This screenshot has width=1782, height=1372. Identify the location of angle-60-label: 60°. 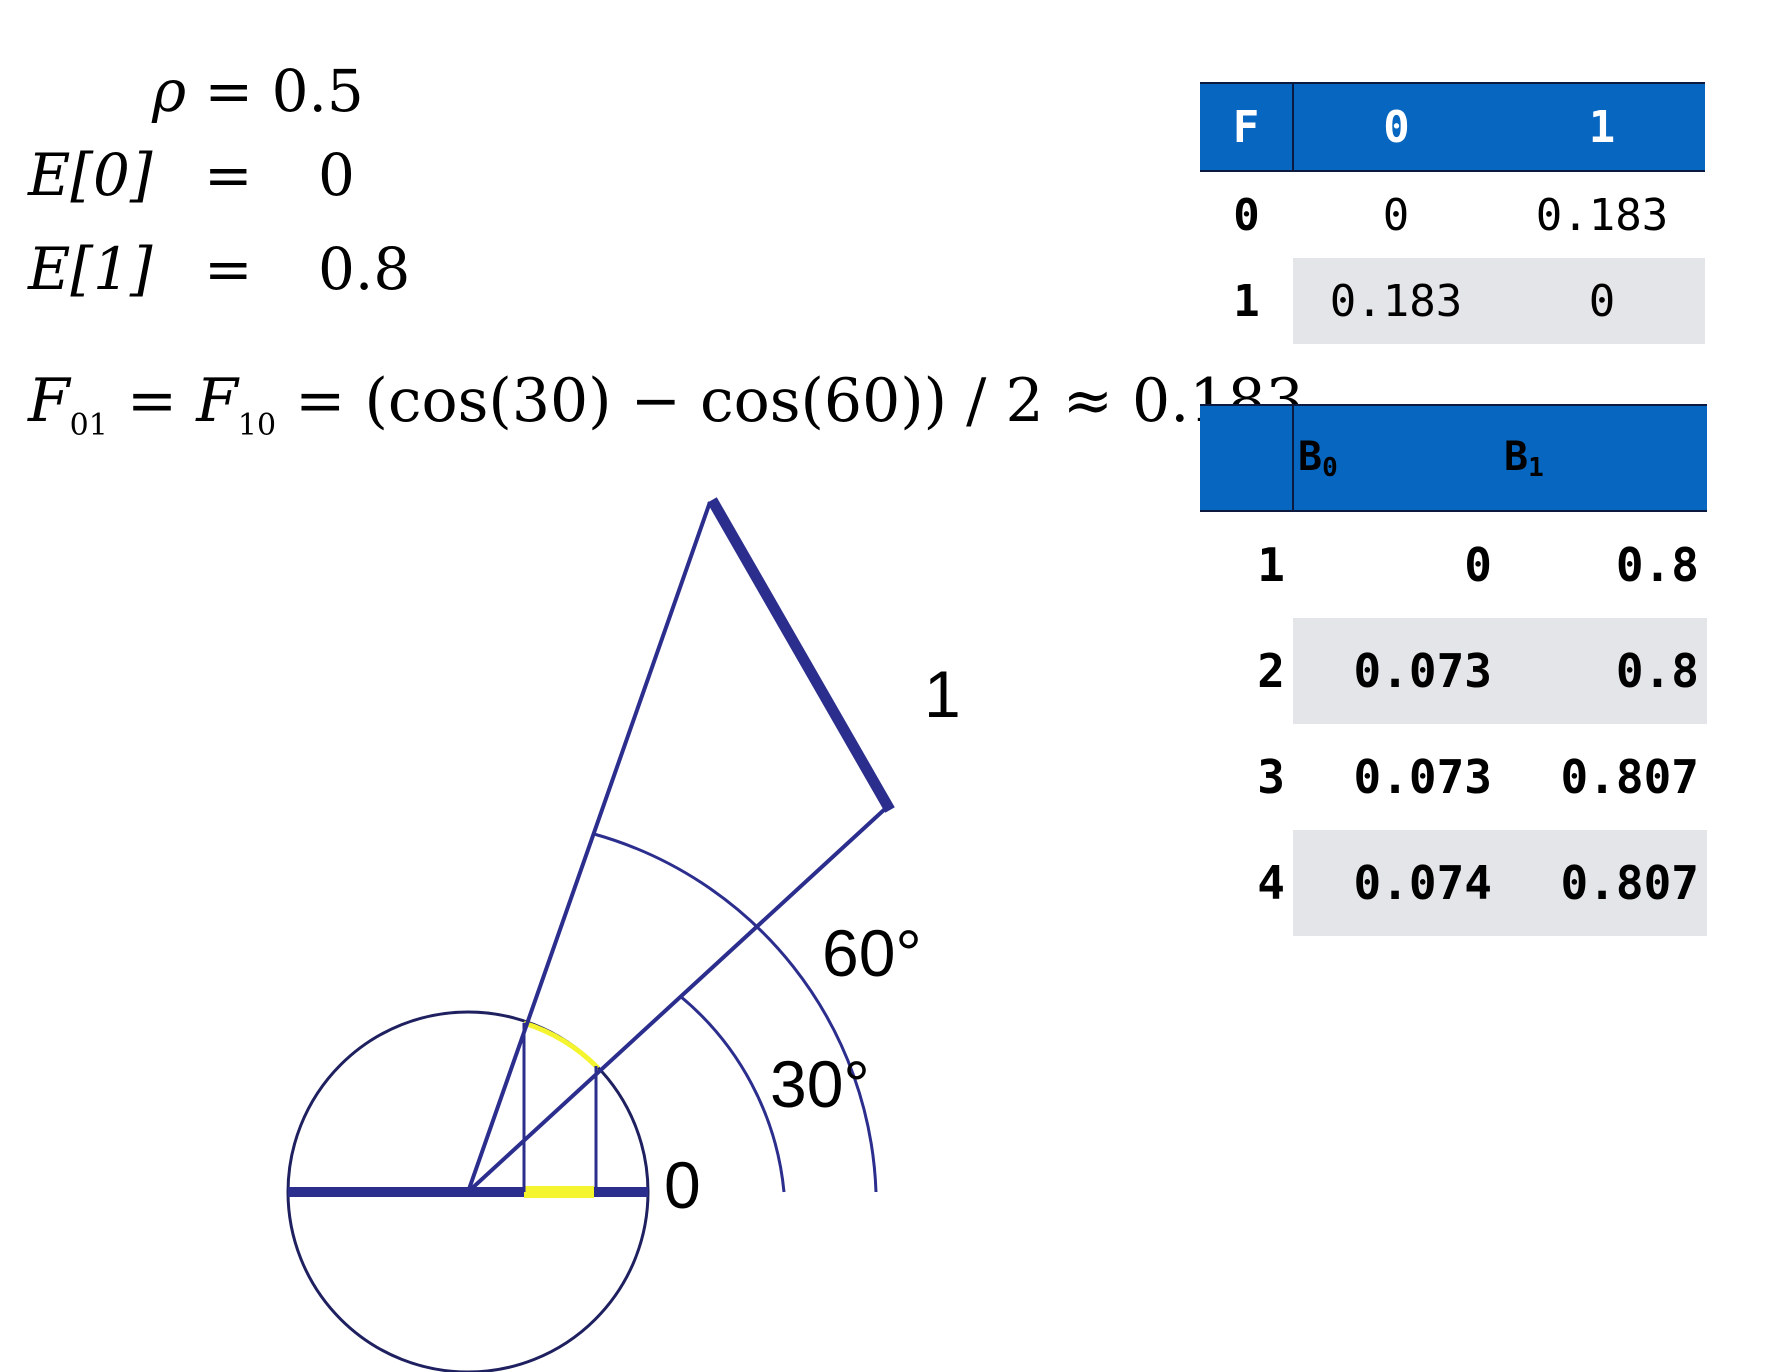
(872, 953).